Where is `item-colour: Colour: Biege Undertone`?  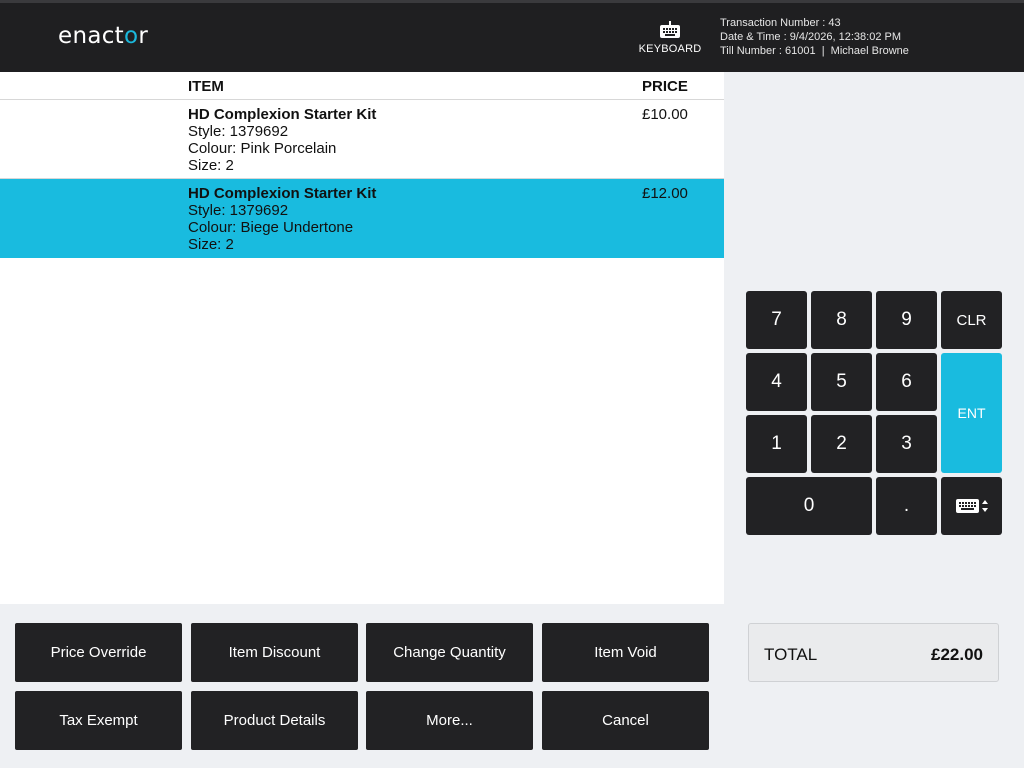
item-colour: Colour: Biege Undertone is located at coordinates (271, 227).